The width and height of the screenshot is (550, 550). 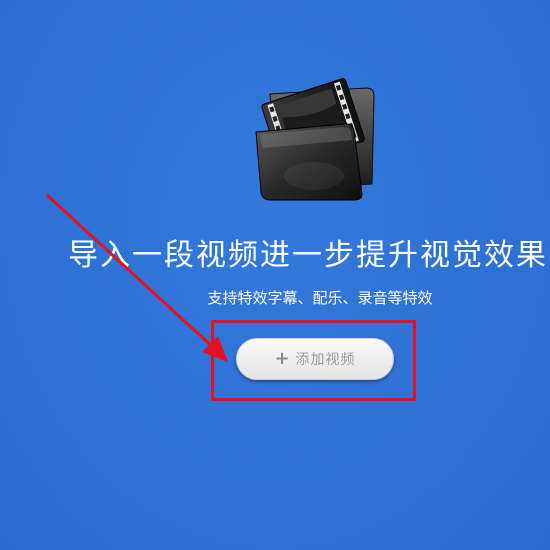 I want to click on headline: 导入一段视频进一步提升视觉效果, so click(x=308, y=255).